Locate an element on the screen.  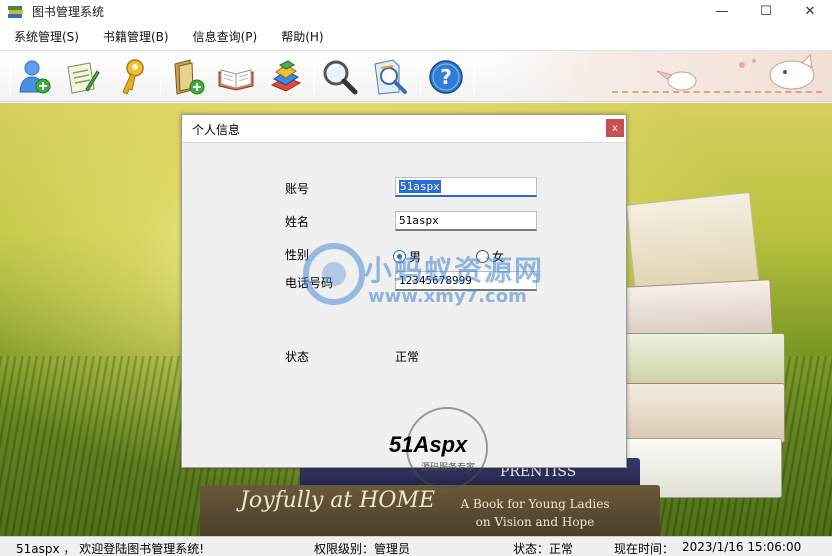
status-label: 状态 is located at coordinates (297, 357).